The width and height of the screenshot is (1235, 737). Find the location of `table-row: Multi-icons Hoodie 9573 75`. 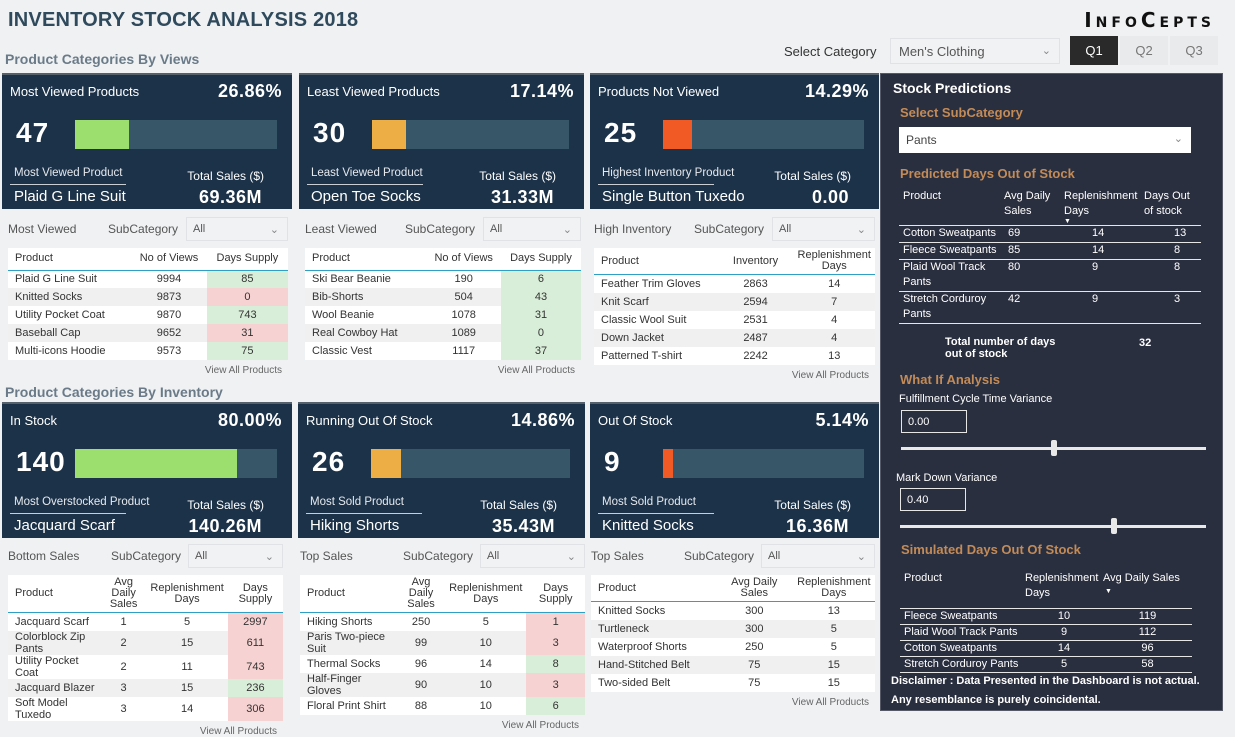

table-row: Multi-icons Hoodie 9573 75 is located at coordinates (148, 351).